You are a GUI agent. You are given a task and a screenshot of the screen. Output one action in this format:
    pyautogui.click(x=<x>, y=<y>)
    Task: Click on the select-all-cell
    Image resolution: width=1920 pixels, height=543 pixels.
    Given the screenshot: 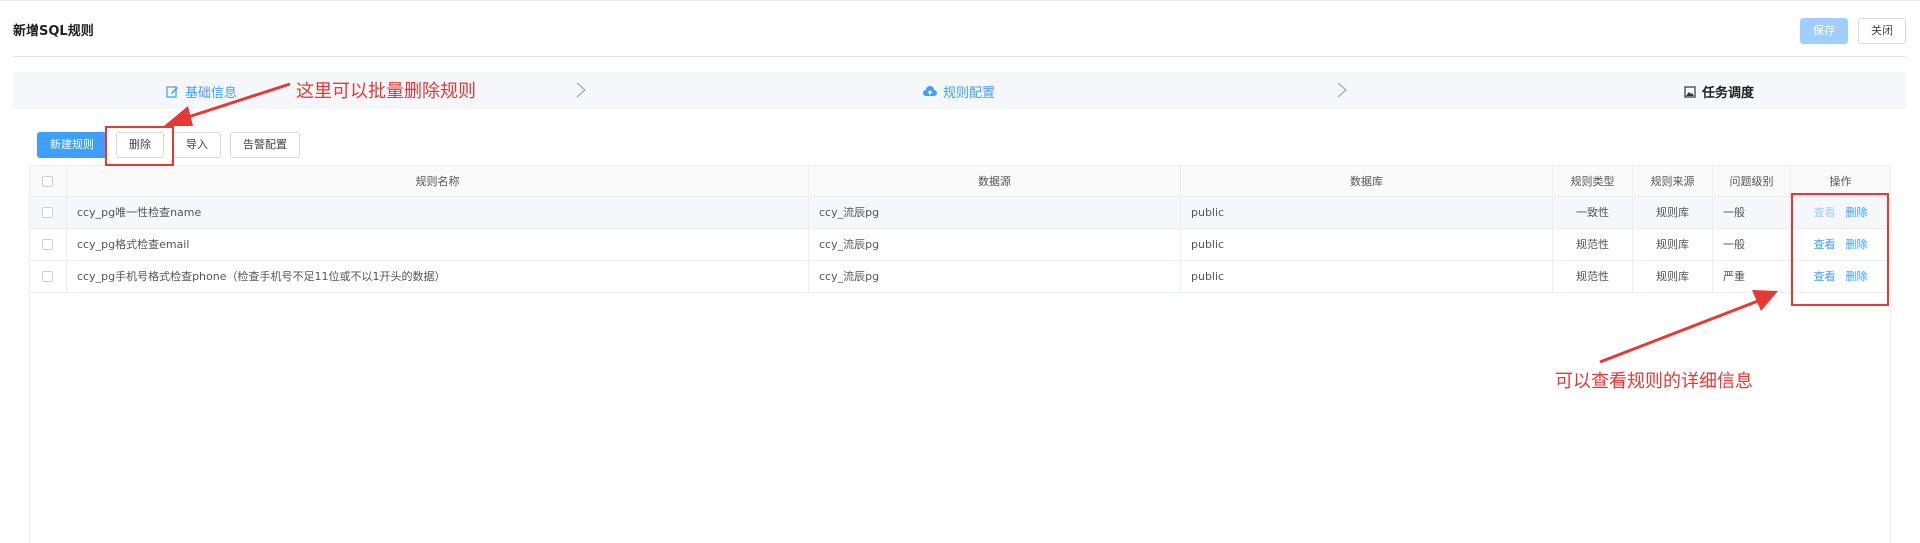 What is the action you would take?
    pyautogui.click(x=48, y=181)
    